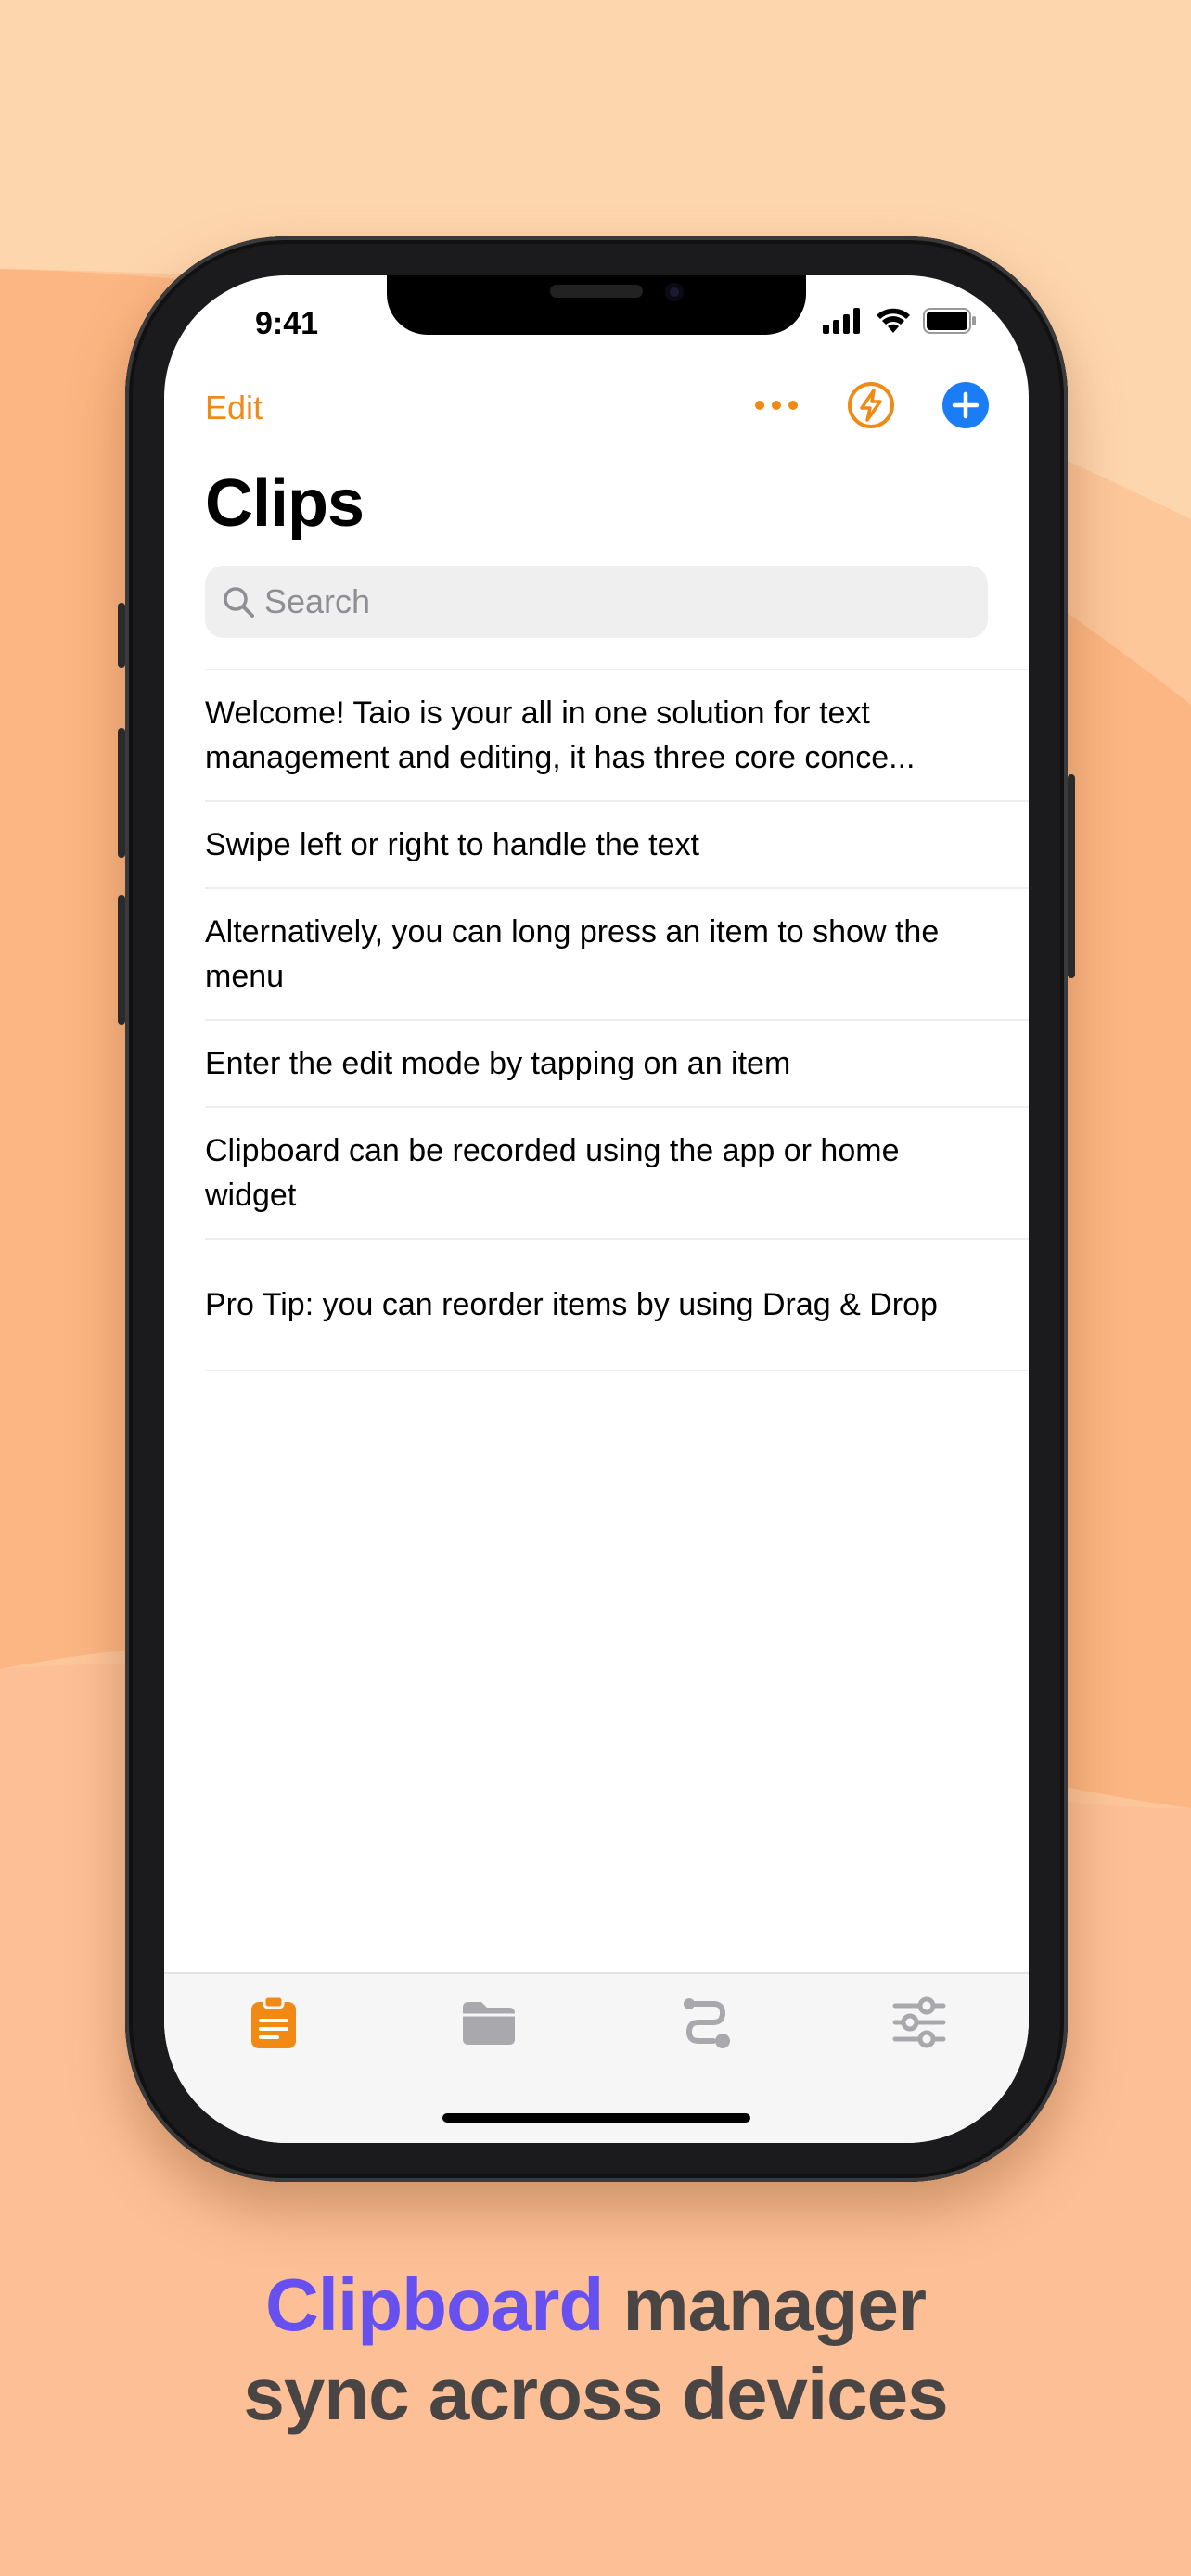  What do you see at coordinates (949, 321) in the screenshot?
I see `battery-icon` at bounding box center [949, 321].